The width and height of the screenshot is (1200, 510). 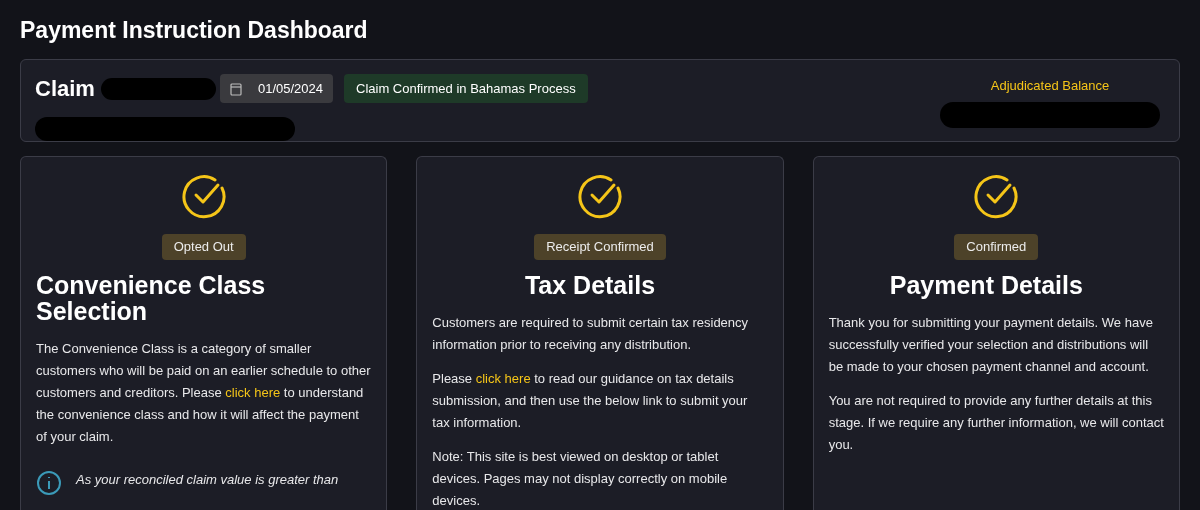 What do you see at coordinates (466, 88) in the screenshot?
I see `status-badge: Claim Confirmed in Bahamas Process` at bounding box center [466, 88].